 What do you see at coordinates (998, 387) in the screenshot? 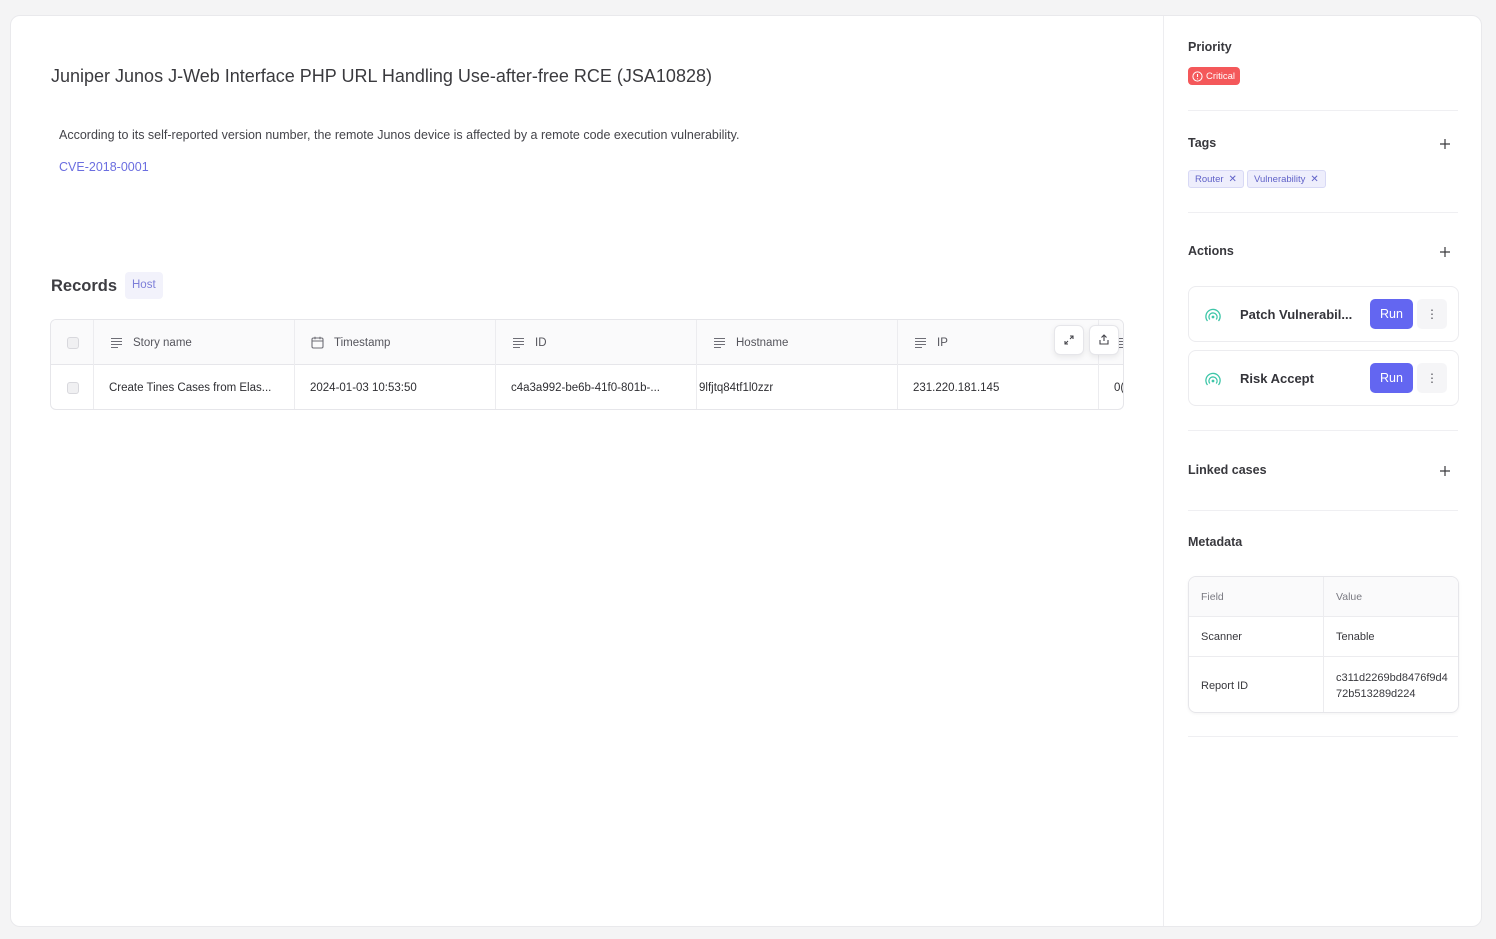
I see `cell-ip: 231.220.181.145` at bounding box center [998, 387].